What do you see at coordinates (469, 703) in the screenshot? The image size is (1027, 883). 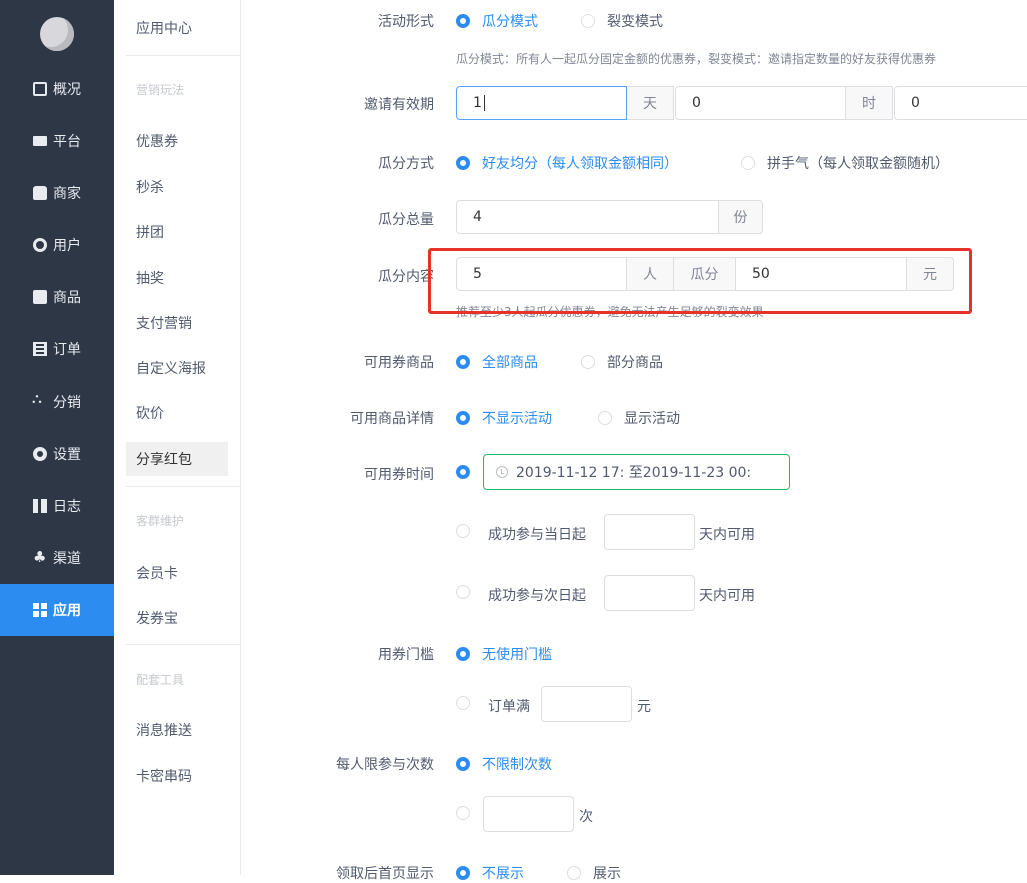 I see `radio-order-threshold` at bounding box center [469, 703].